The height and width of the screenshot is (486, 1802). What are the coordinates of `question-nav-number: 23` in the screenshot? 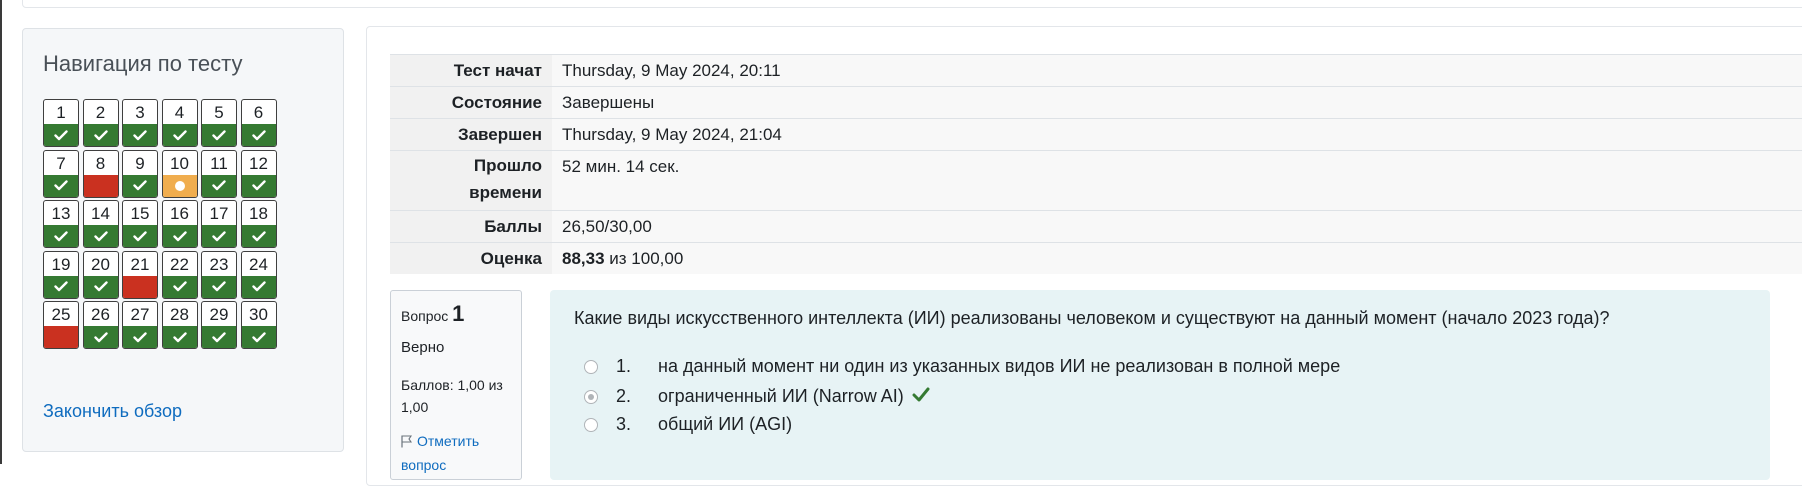 It's located at (219, 264).